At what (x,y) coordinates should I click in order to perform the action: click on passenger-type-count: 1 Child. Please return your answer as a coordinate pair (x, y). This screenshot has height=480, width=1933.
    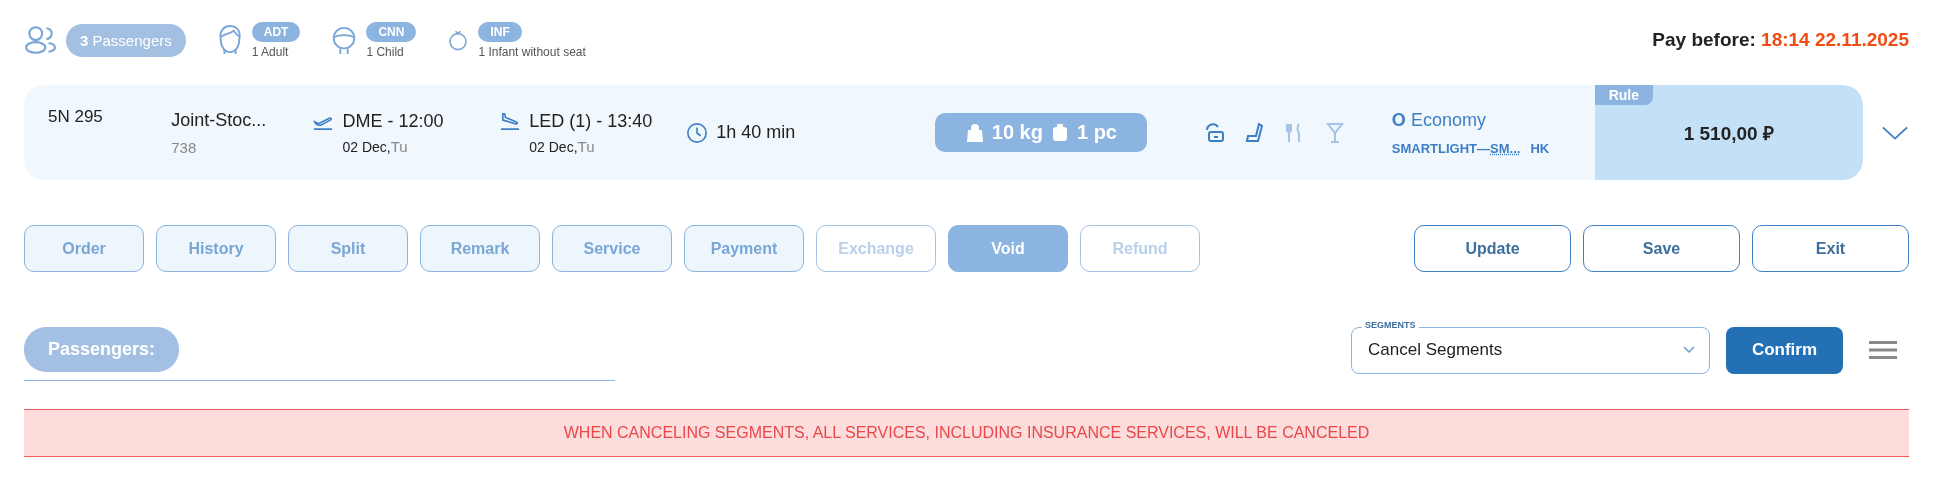
    Looking at the image, I should click on (385, 51).